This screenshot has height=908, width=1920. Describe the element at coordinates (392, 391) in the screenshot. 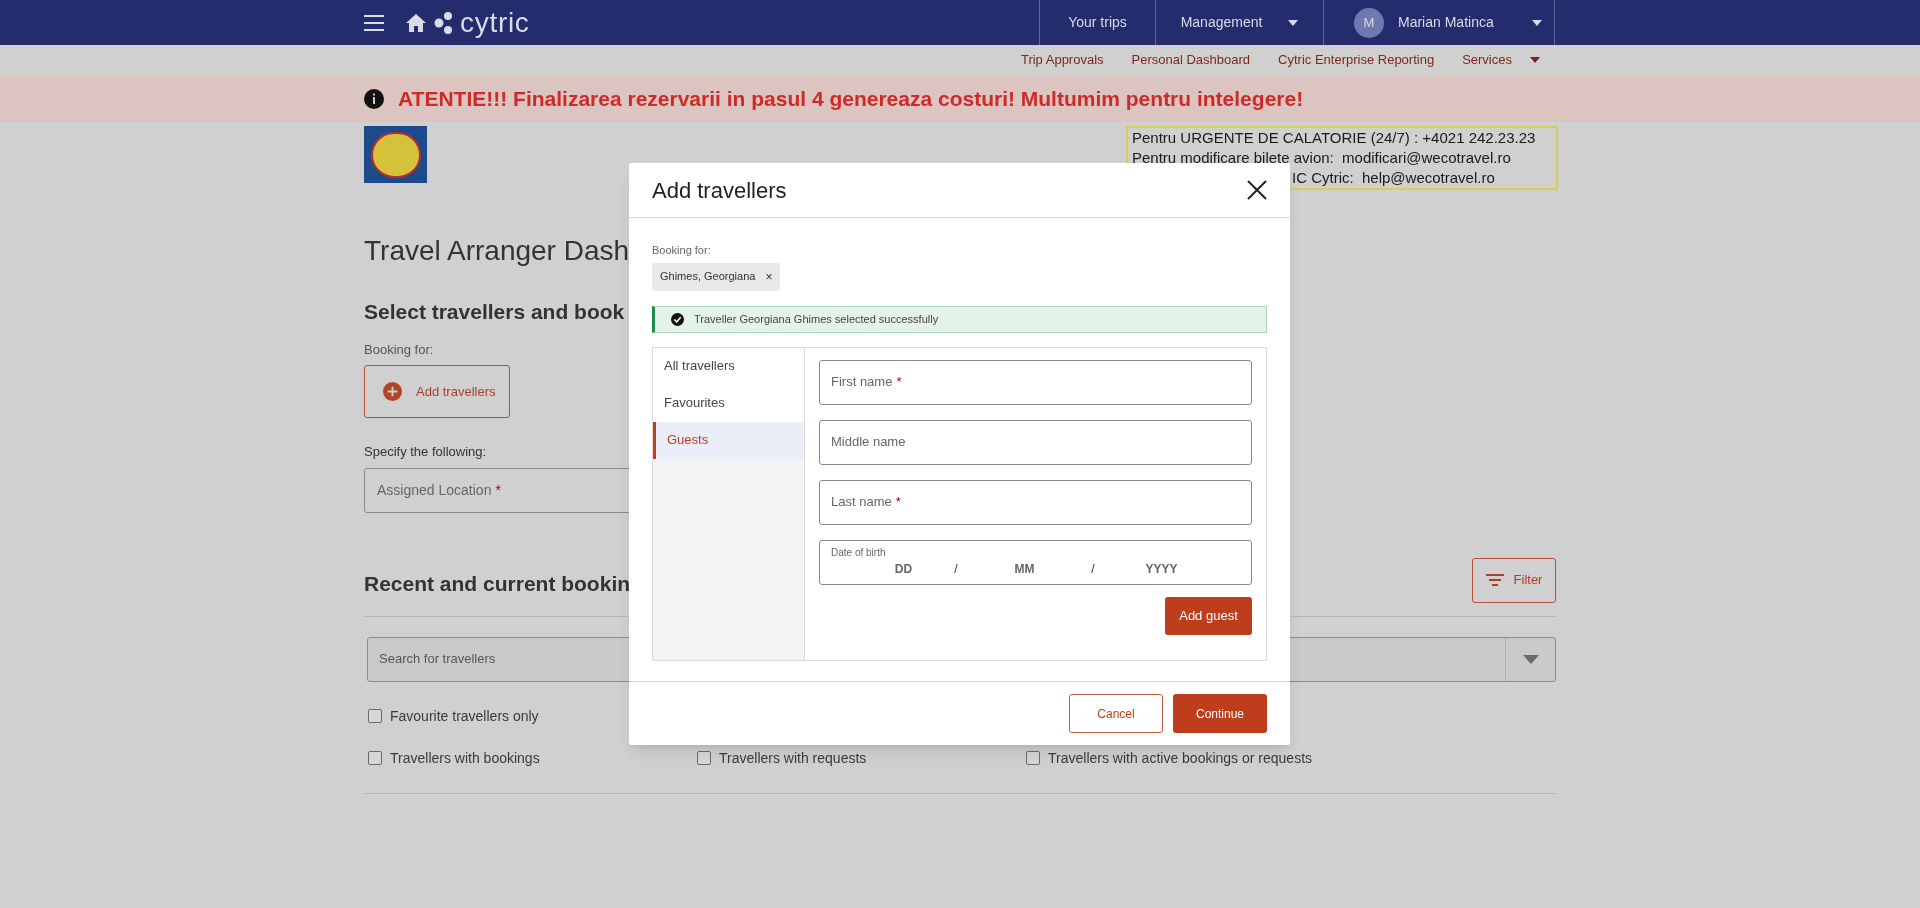

I see `plus-circle-icon` at that location.